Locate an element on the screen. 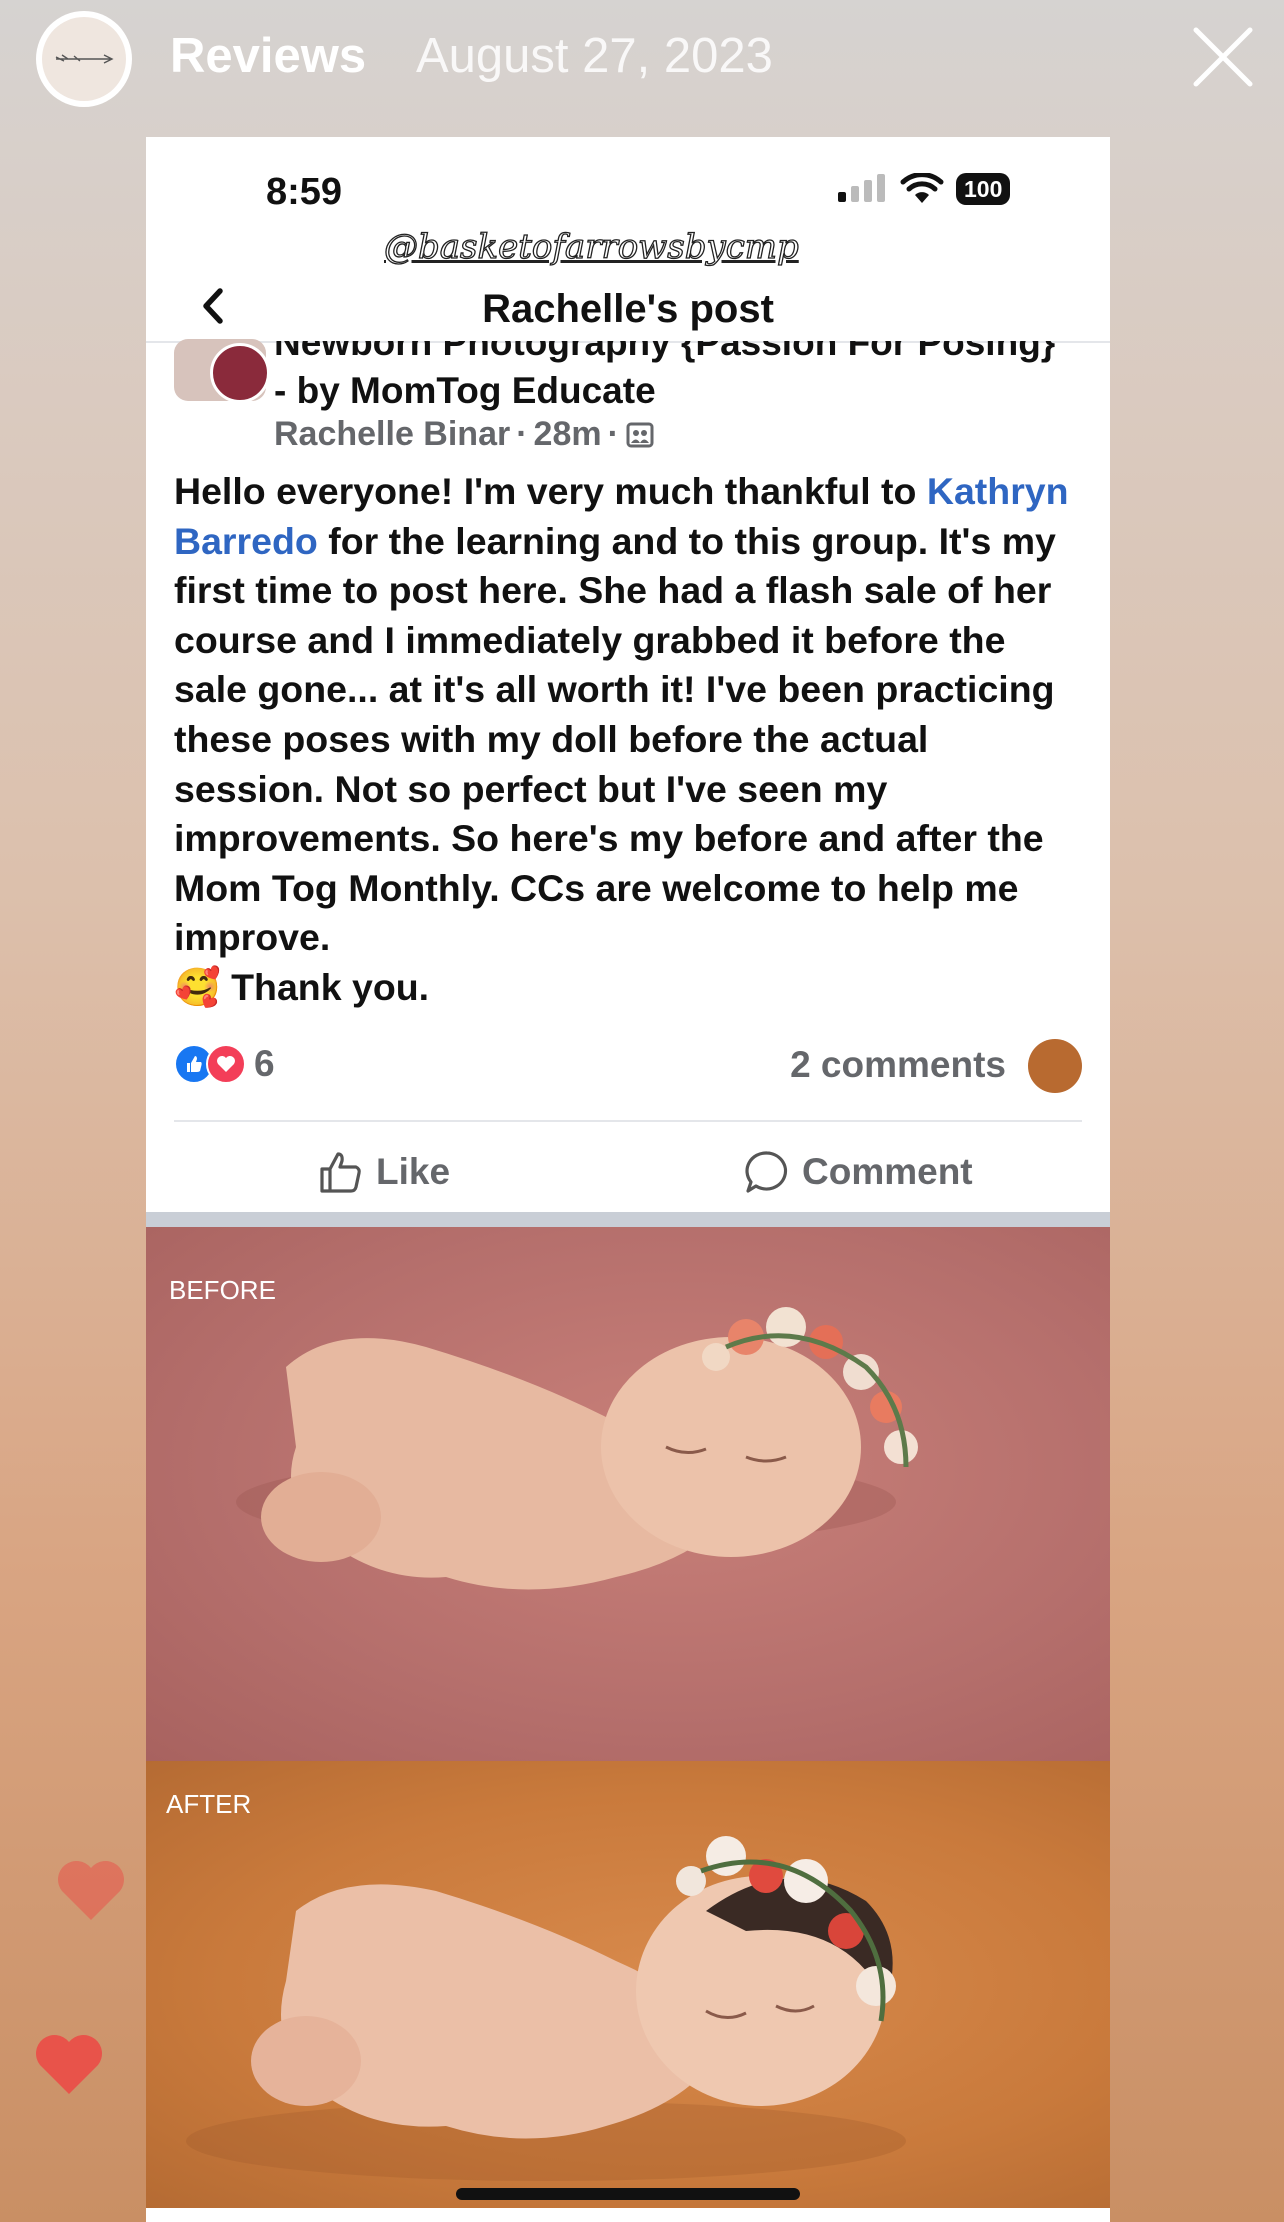 Image resolution: width=1284 pixels, height=2222 pixels. battery-indicator: 100 is located at coordinates (983, 189).